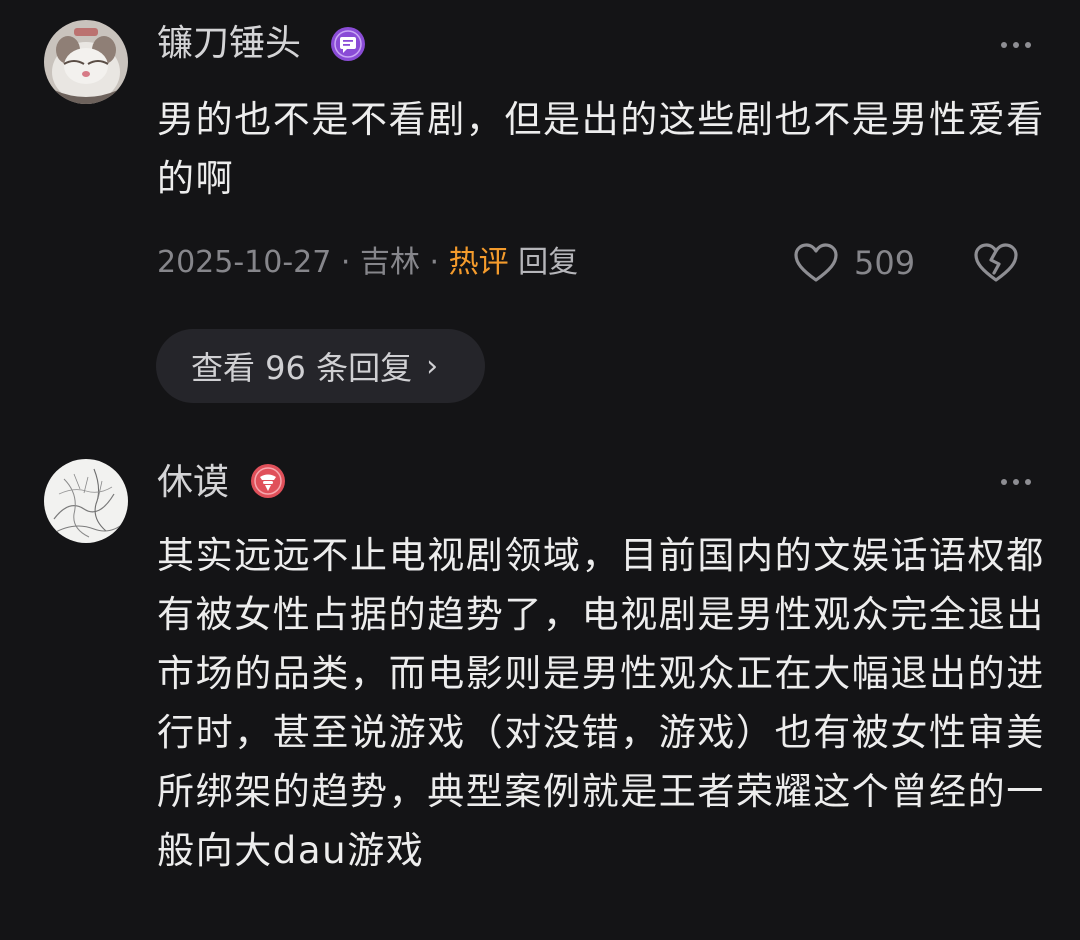  Describe the element at coordinates (885, 263) in the screenshot. I see `like-count: 509` at that location.